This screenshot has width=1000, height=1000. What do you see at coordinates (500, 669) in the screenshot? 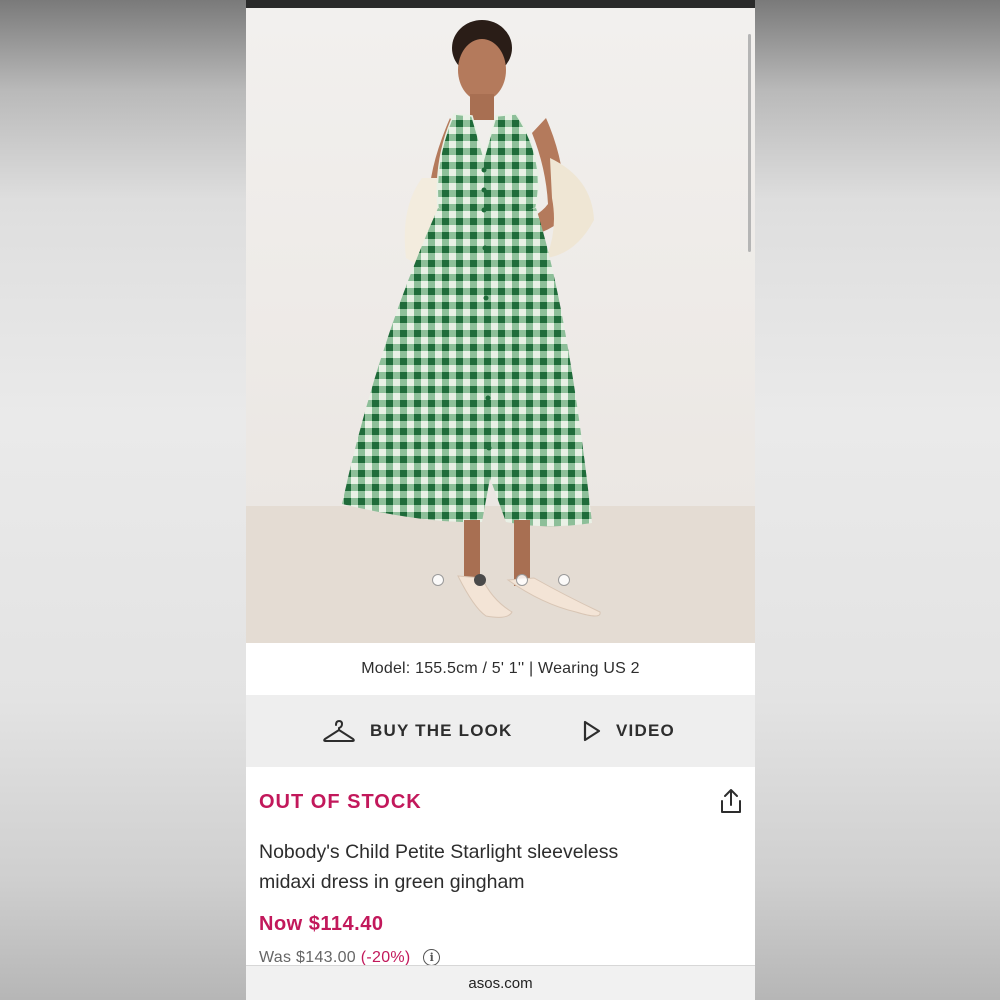
I see `model-size-info: Model: 155.5cm / 5' 1'' | Wearing US 2` at bounding box center [500, 669].